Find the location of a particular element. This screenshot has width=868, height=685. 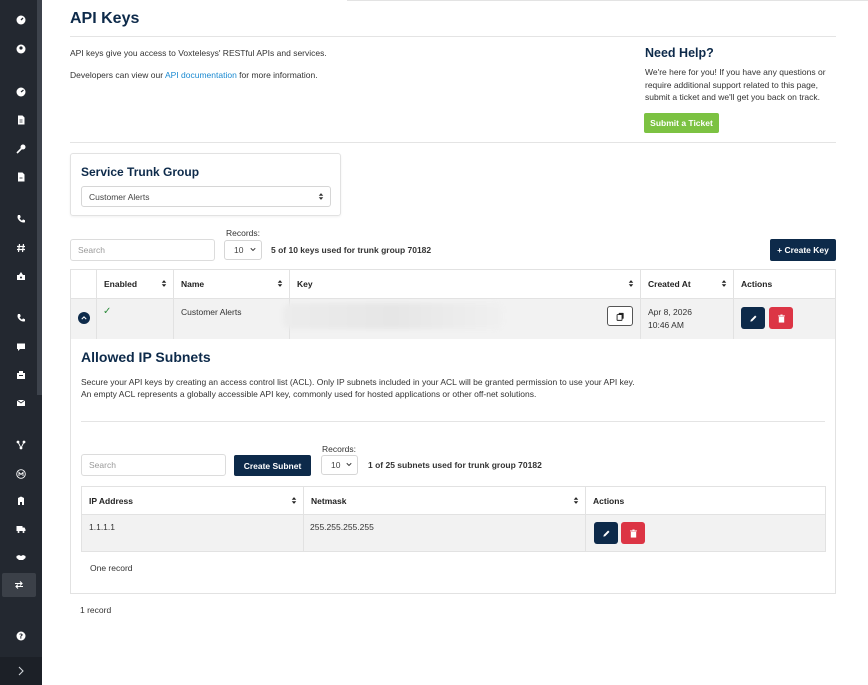

sidebar-item-numbers is located at coordinates (21, 248).